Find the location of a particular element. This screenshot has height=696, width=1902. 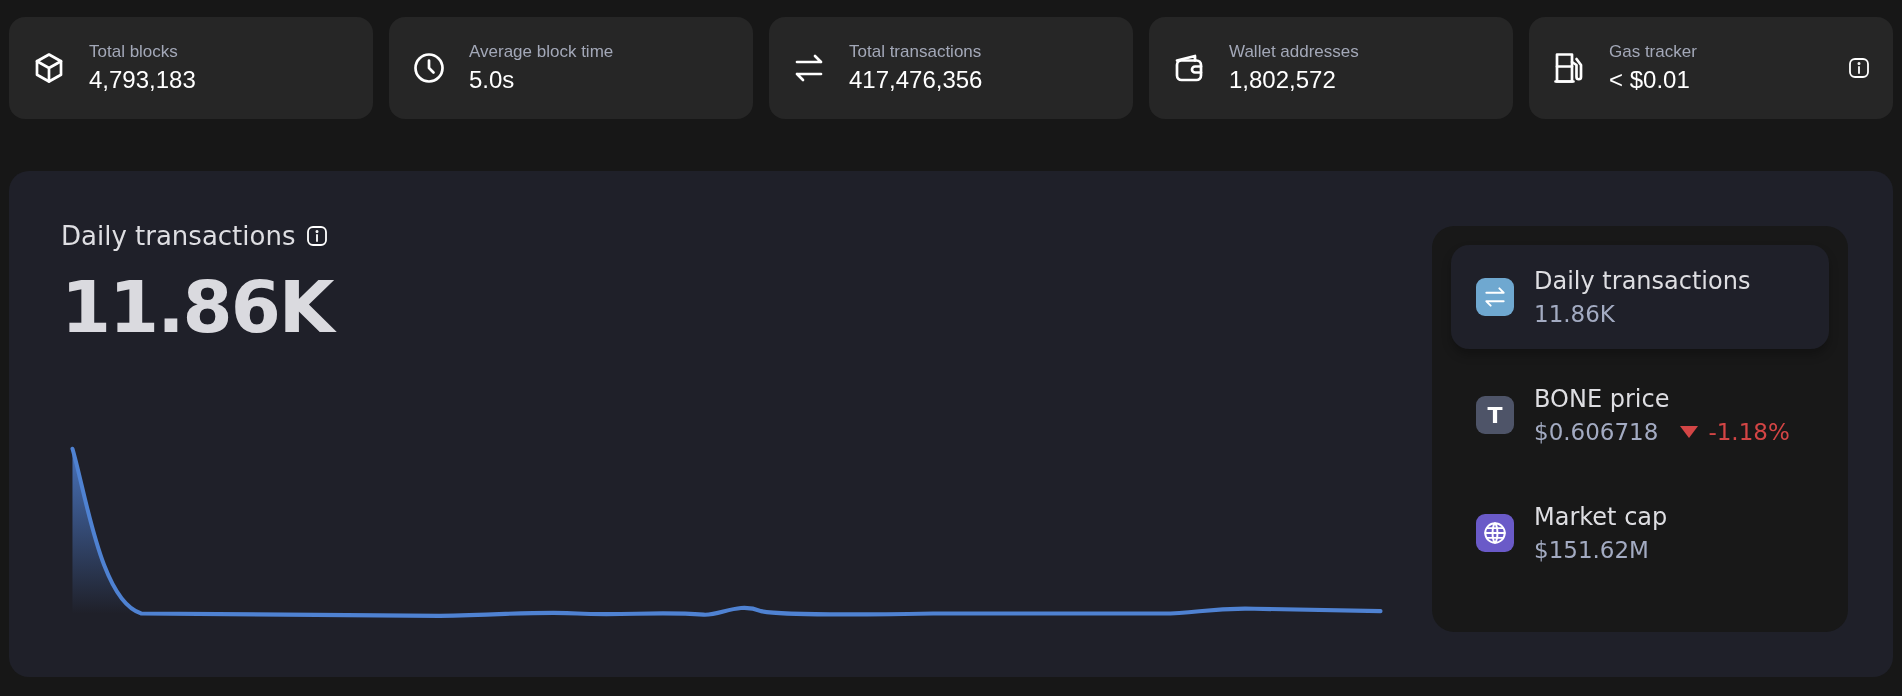

stat-label: Gas tracker is located at coordinates (1653, 52).